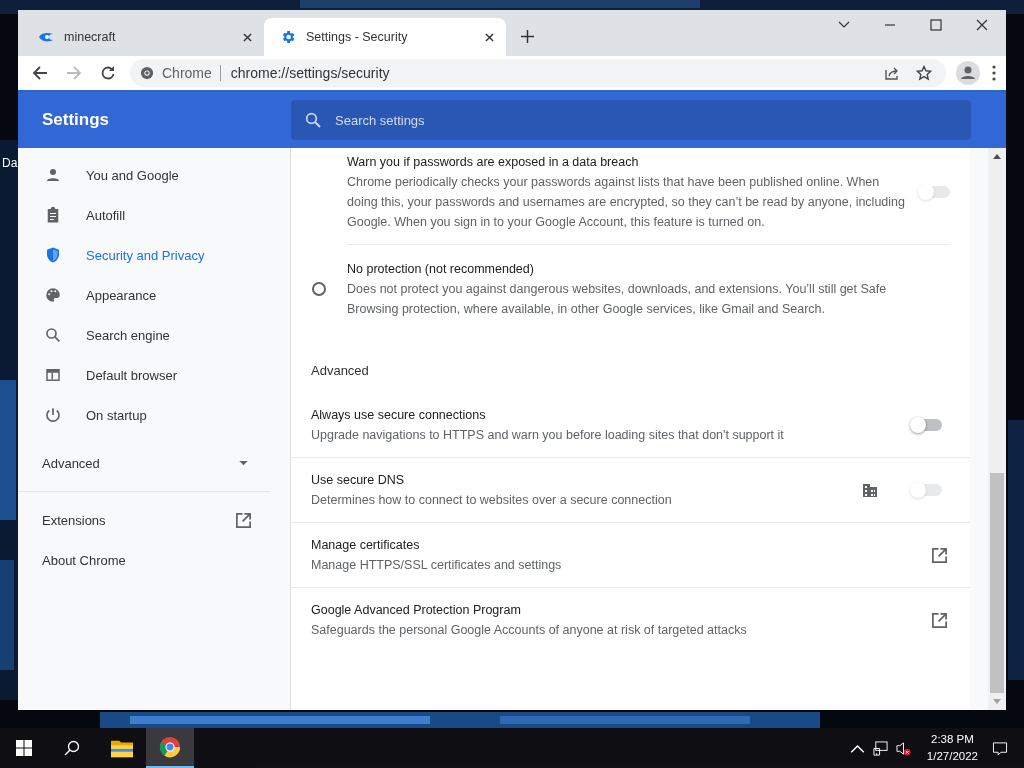  I want to click on setting-title: Manage certificates, so click(366, 545).